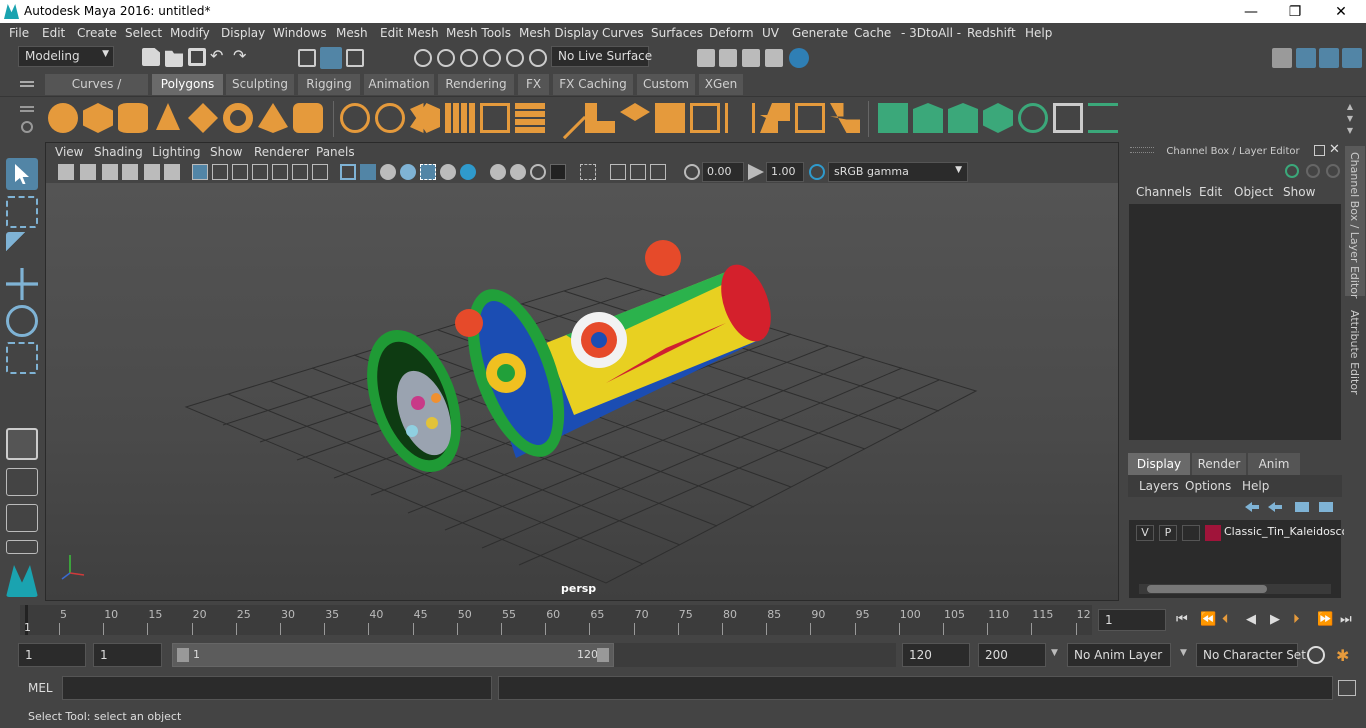  What do you see at coordinates (740, 118) in the screenshot?
I see `offset-edge-loop-icon` at bounding box center [740, 118].